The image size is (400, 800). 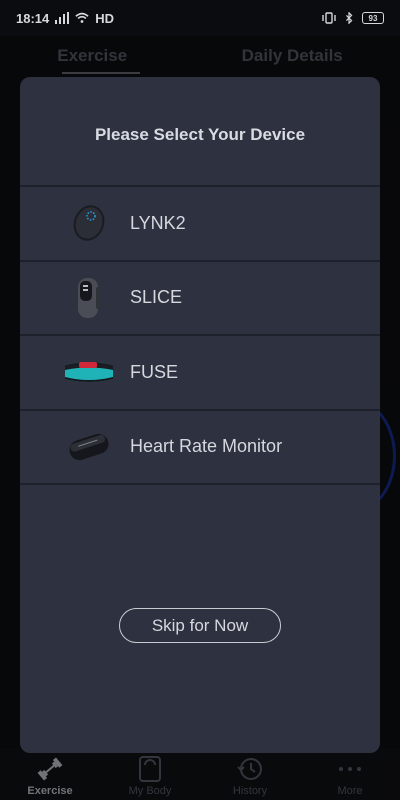 I want to click on fuse-armband-icon, so click(x=89, y=372).